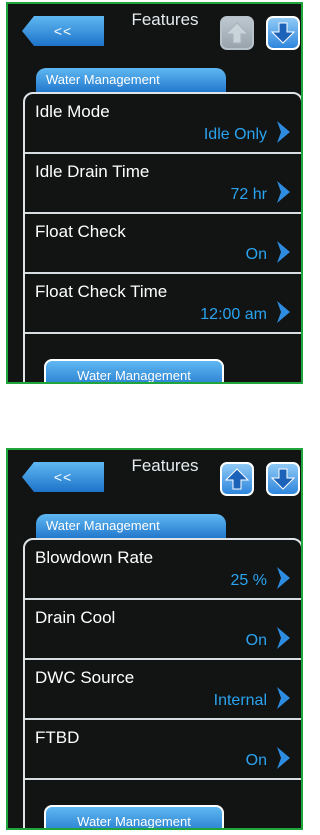 This screenshot has width=320, height=835. I want to click on setting-label: Idle Drain Time, so click(92, 171).